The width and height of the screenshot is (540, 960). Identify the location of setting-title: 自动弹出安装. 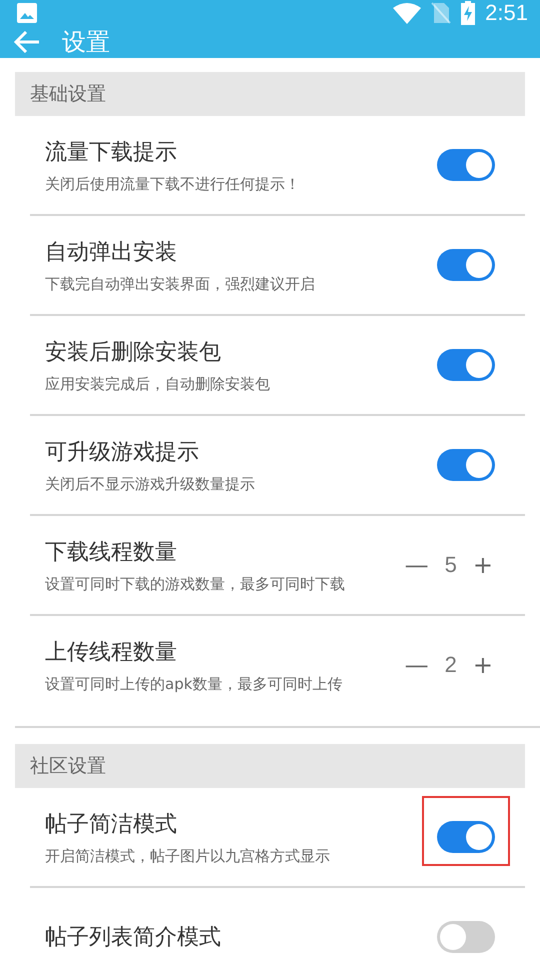
(111, 252).